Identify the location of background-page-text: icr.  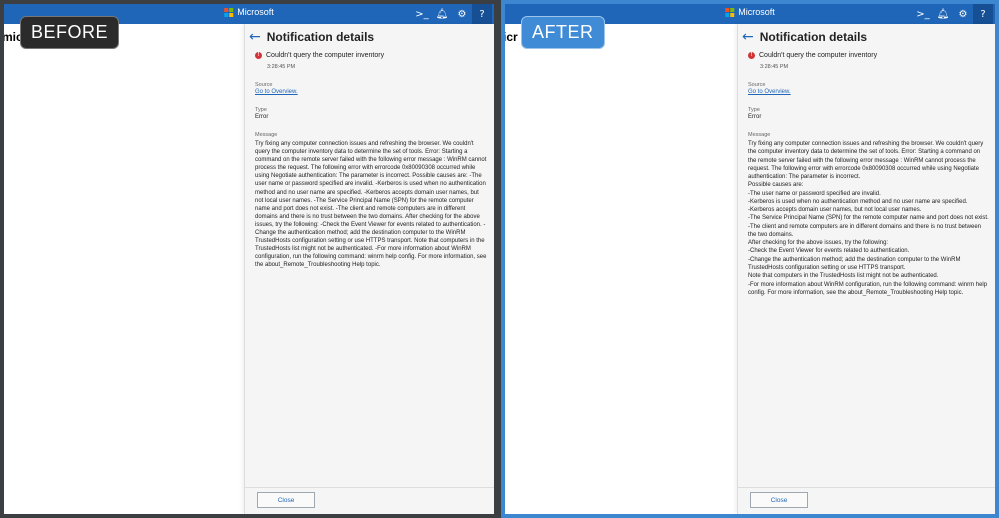
(511, 37).